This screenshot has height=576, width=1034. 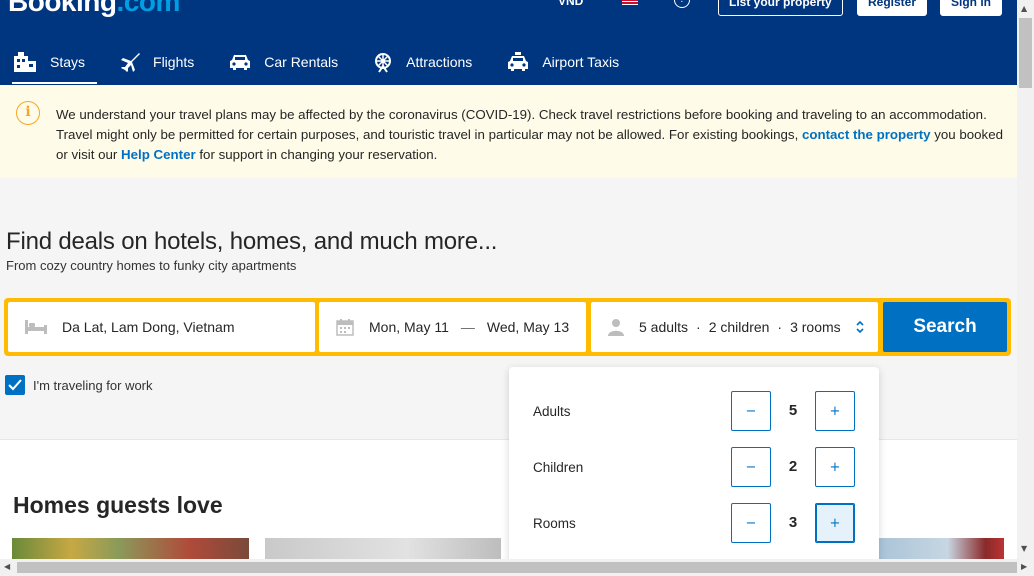 What do you see at coordinates (383, 62) in the screenshot?
I see `attractions-icon` at bounding box center [383, 62].